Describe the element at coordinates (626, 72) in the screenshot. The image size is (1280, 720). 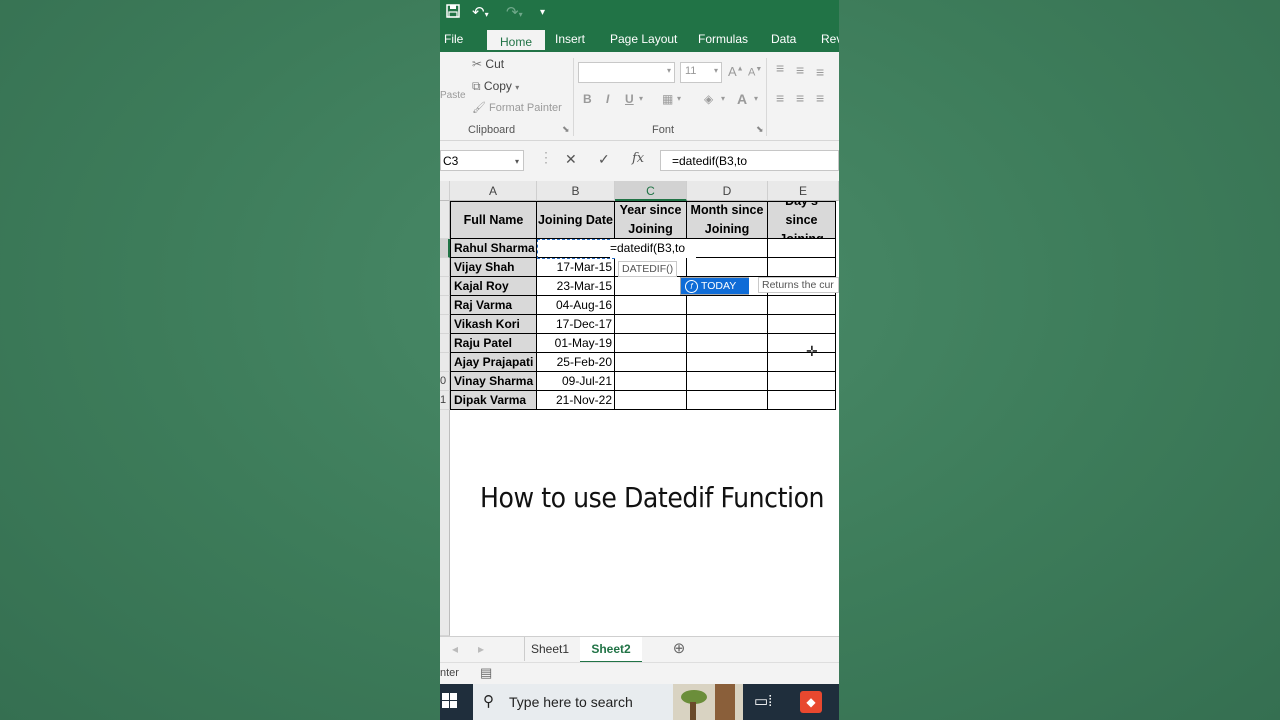
I see `font-name-box: ▾` at that location.